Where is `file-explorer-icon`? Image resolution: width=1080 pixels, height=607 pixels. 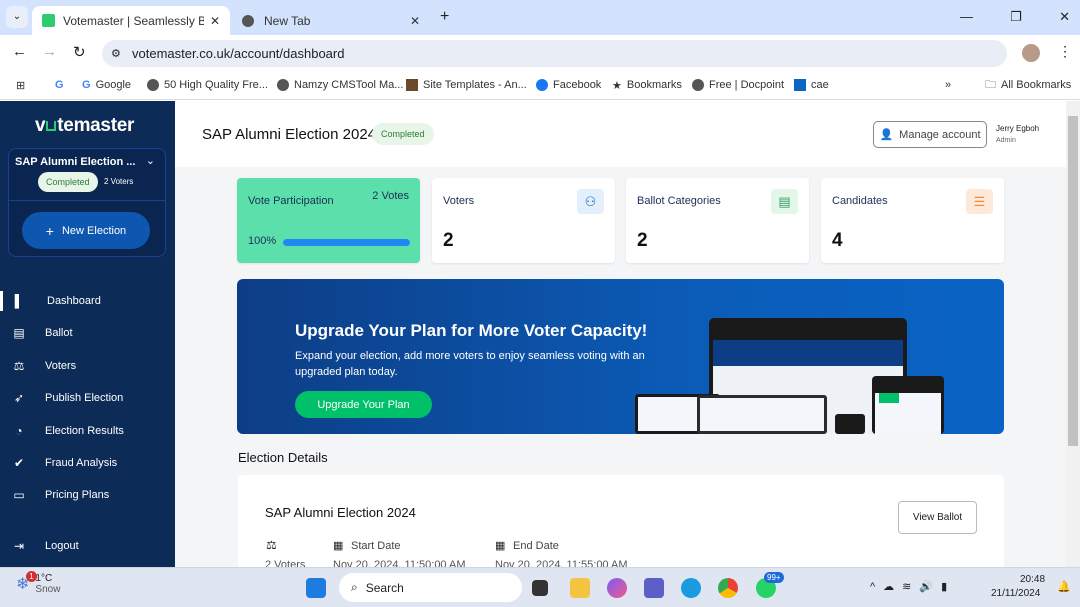 file-explorer-icon is located at coordinates (580, 588).